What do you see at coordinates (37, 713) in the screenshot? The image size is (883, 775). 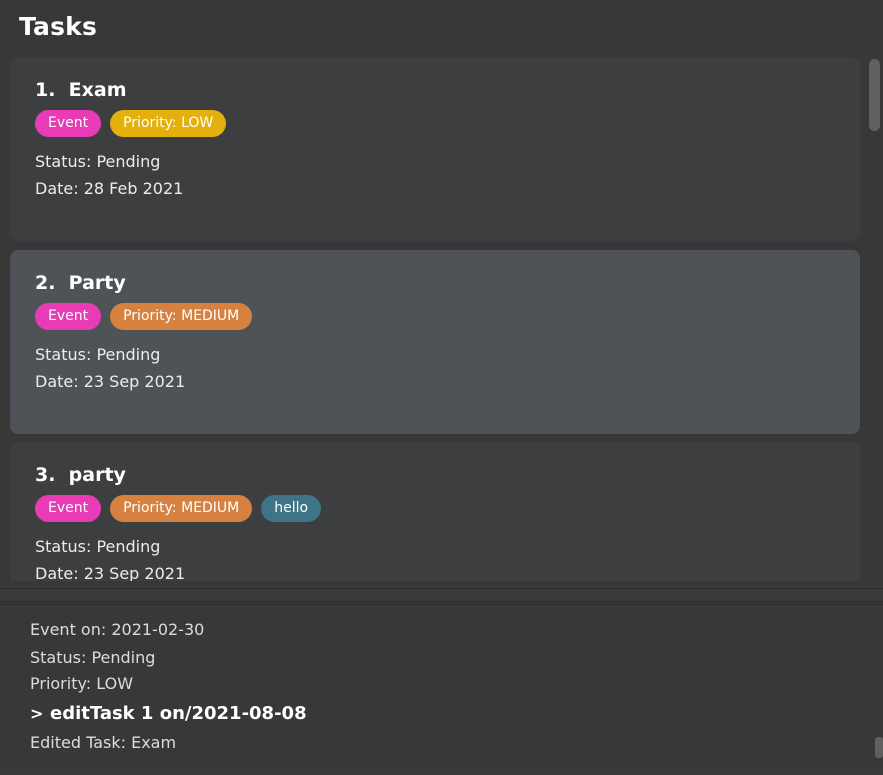 I see `chevron-right-icon: >` at bounding box center [37, 713].